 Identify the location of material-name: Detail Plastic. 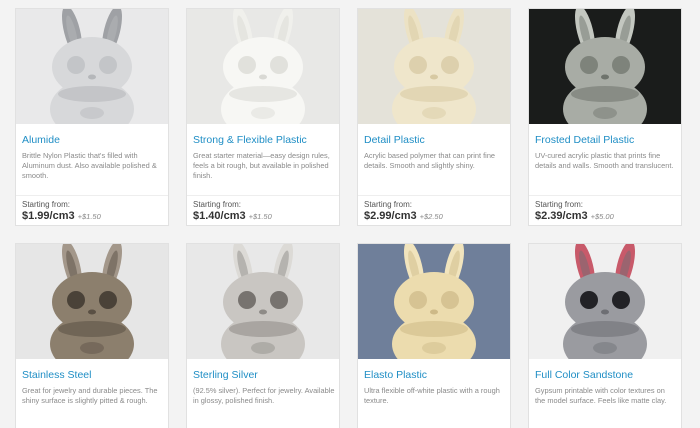
(394, 140).